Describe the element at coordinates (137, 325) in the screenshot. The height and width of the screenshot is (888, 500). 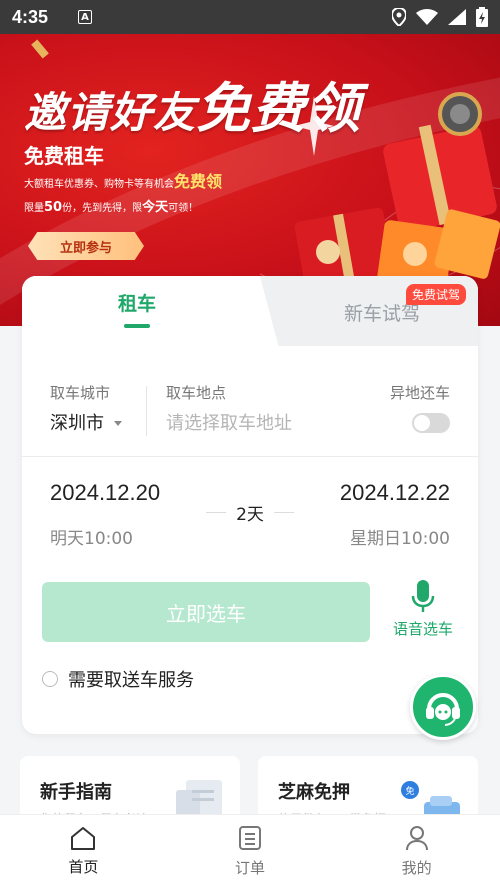
I see `tab-active-indicator` at that location.